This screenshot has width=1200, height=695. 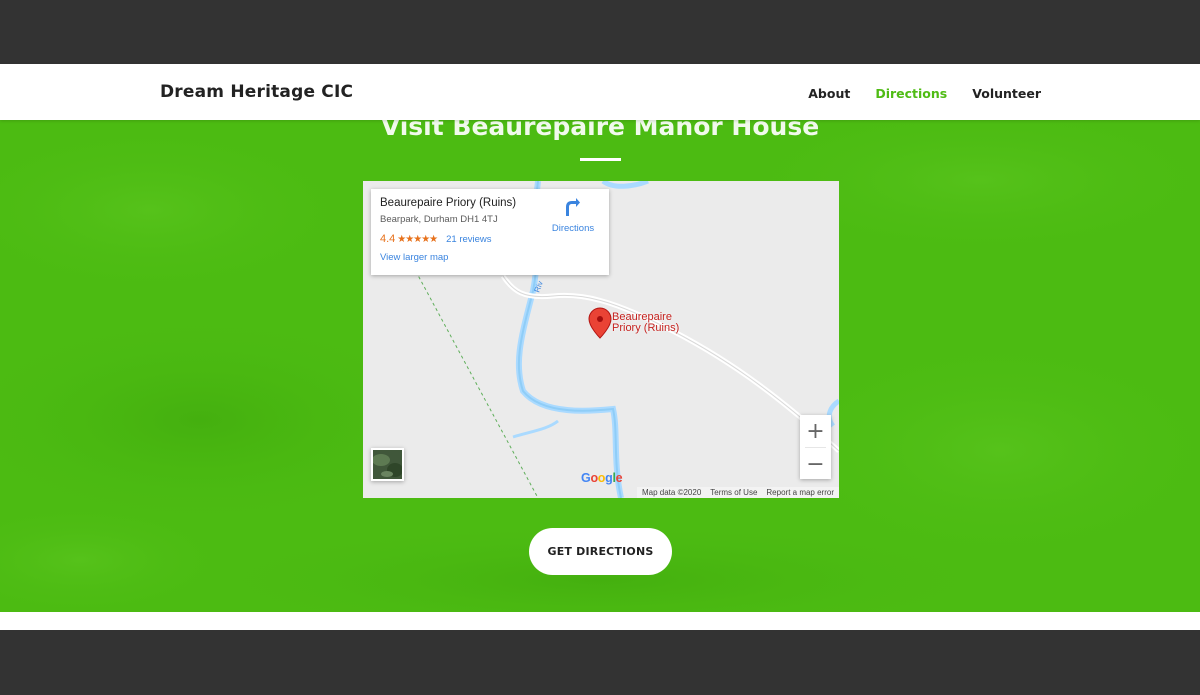 What do you see at coordinates (600, 662) in the screenshot?
I see `bottom-dark-band` at bounding box center [600, 662].